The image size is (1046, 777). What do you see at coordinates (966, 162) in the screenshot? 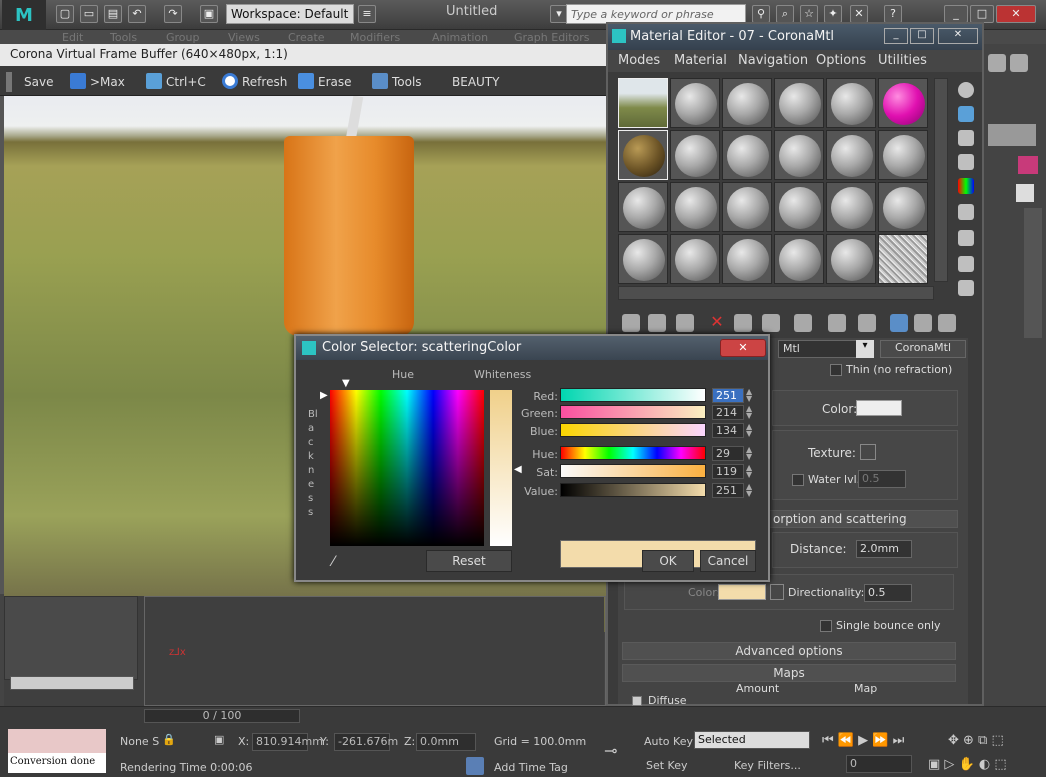
I see `uv-tiling-icon` at bounding box center [966, 162].